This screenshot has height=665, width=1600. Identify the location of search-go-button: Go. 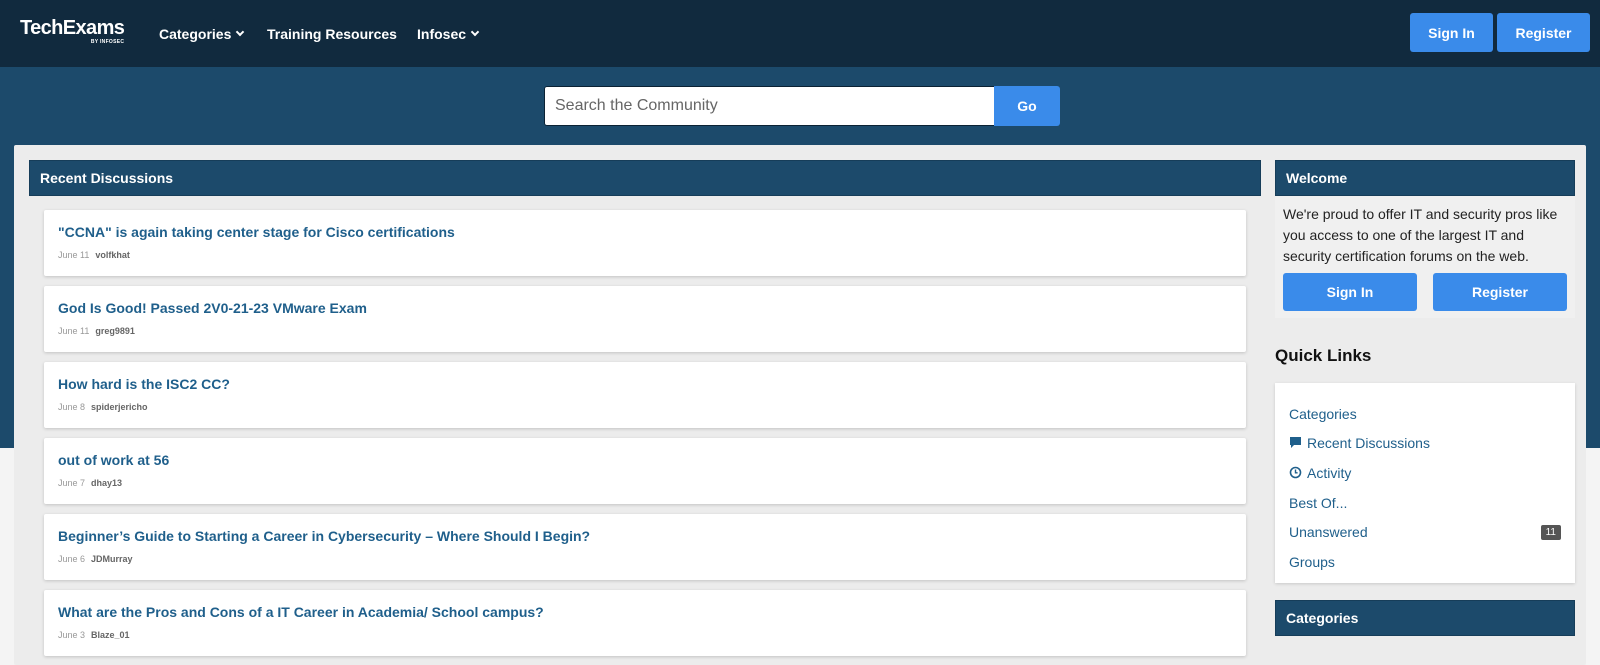
(1027, 106).